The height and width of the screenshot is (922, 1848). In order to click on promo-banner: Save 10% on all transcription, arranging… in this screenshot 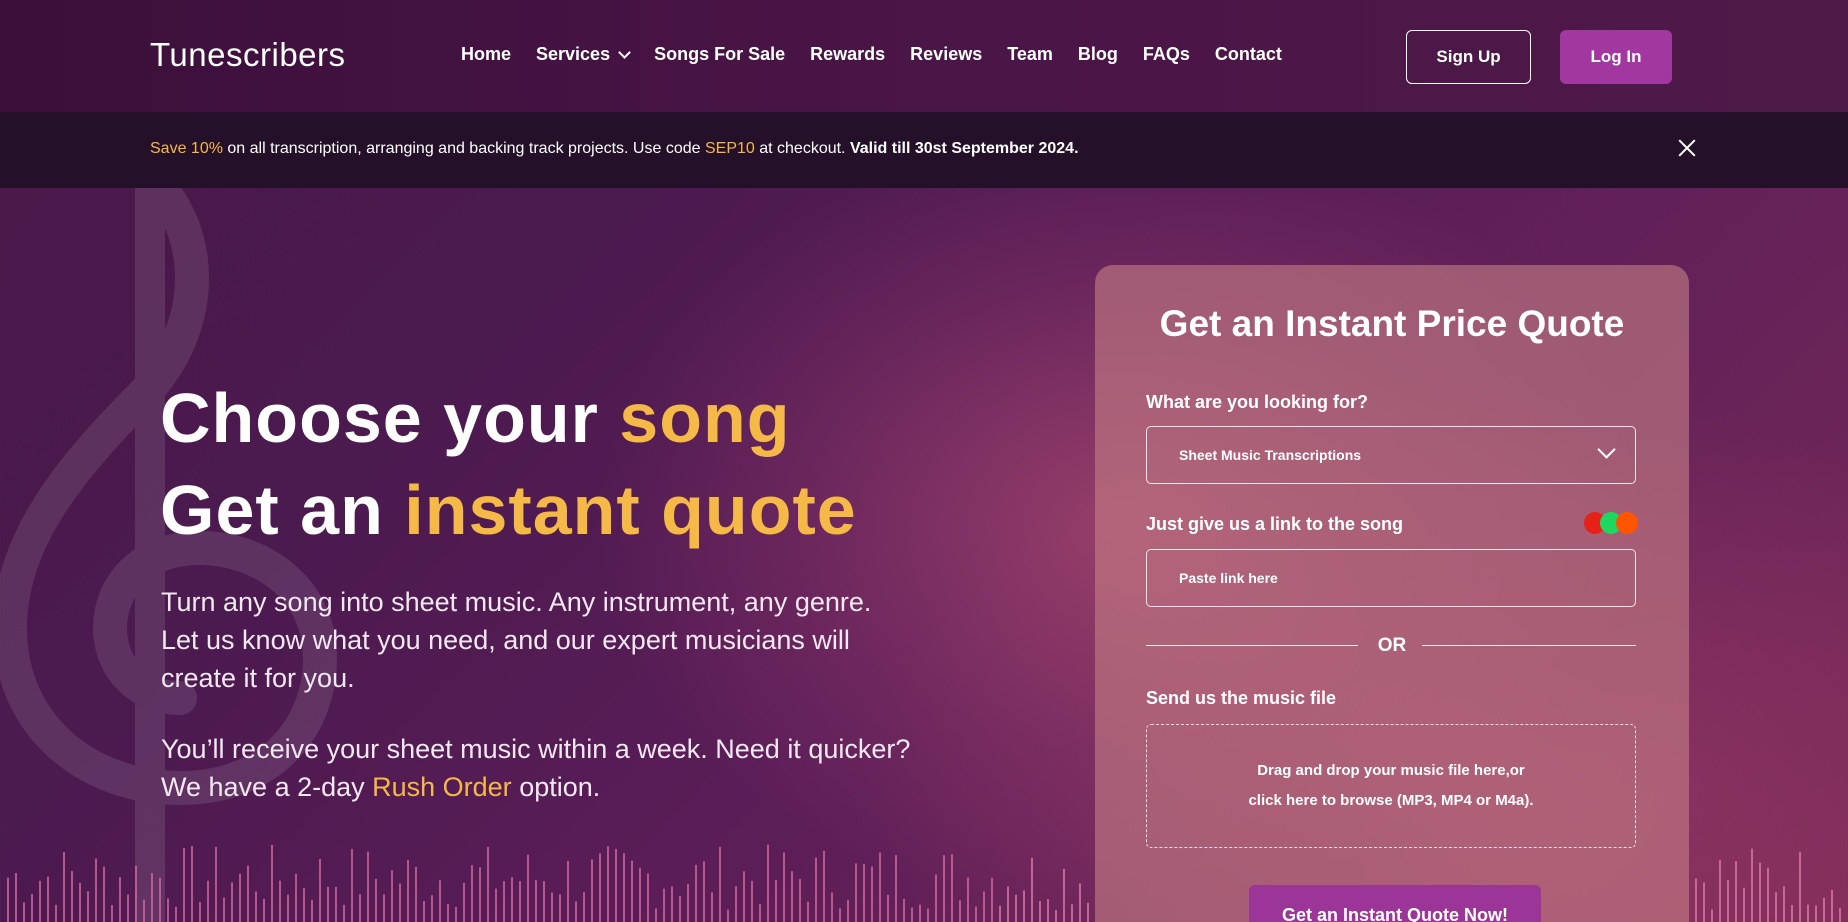, I will do `click(924, 150)`.